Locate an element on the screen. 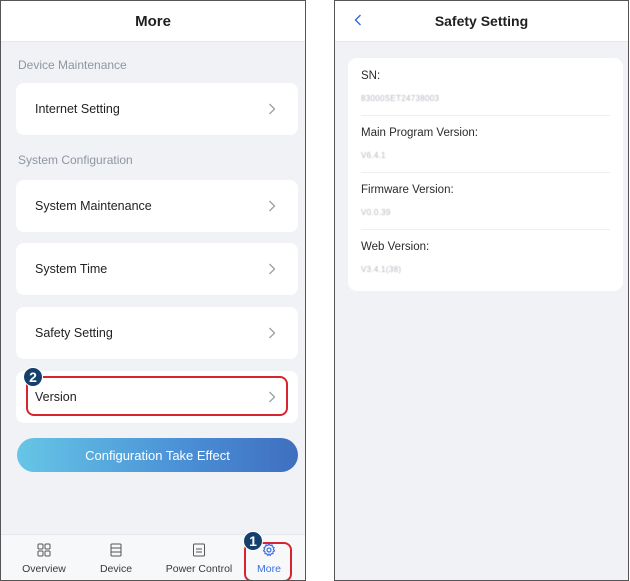 The image size is (630, 581). tab-label: Device is located at coordinates (116, 569).